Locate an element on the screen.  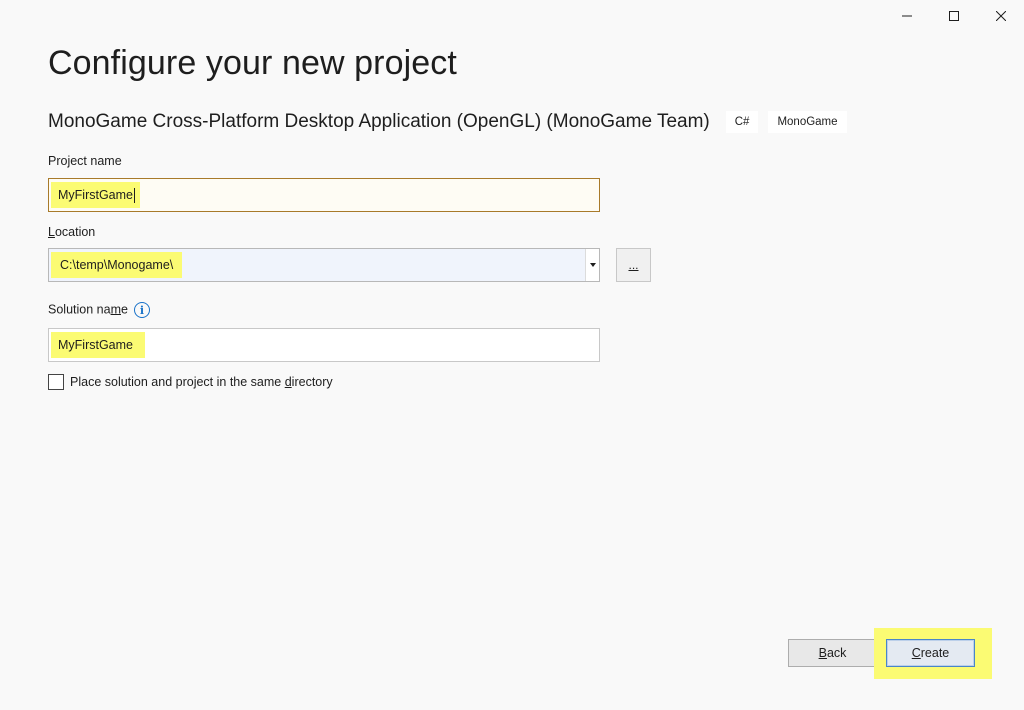
solution-label-accel: m is located at coordinates (115, 309).